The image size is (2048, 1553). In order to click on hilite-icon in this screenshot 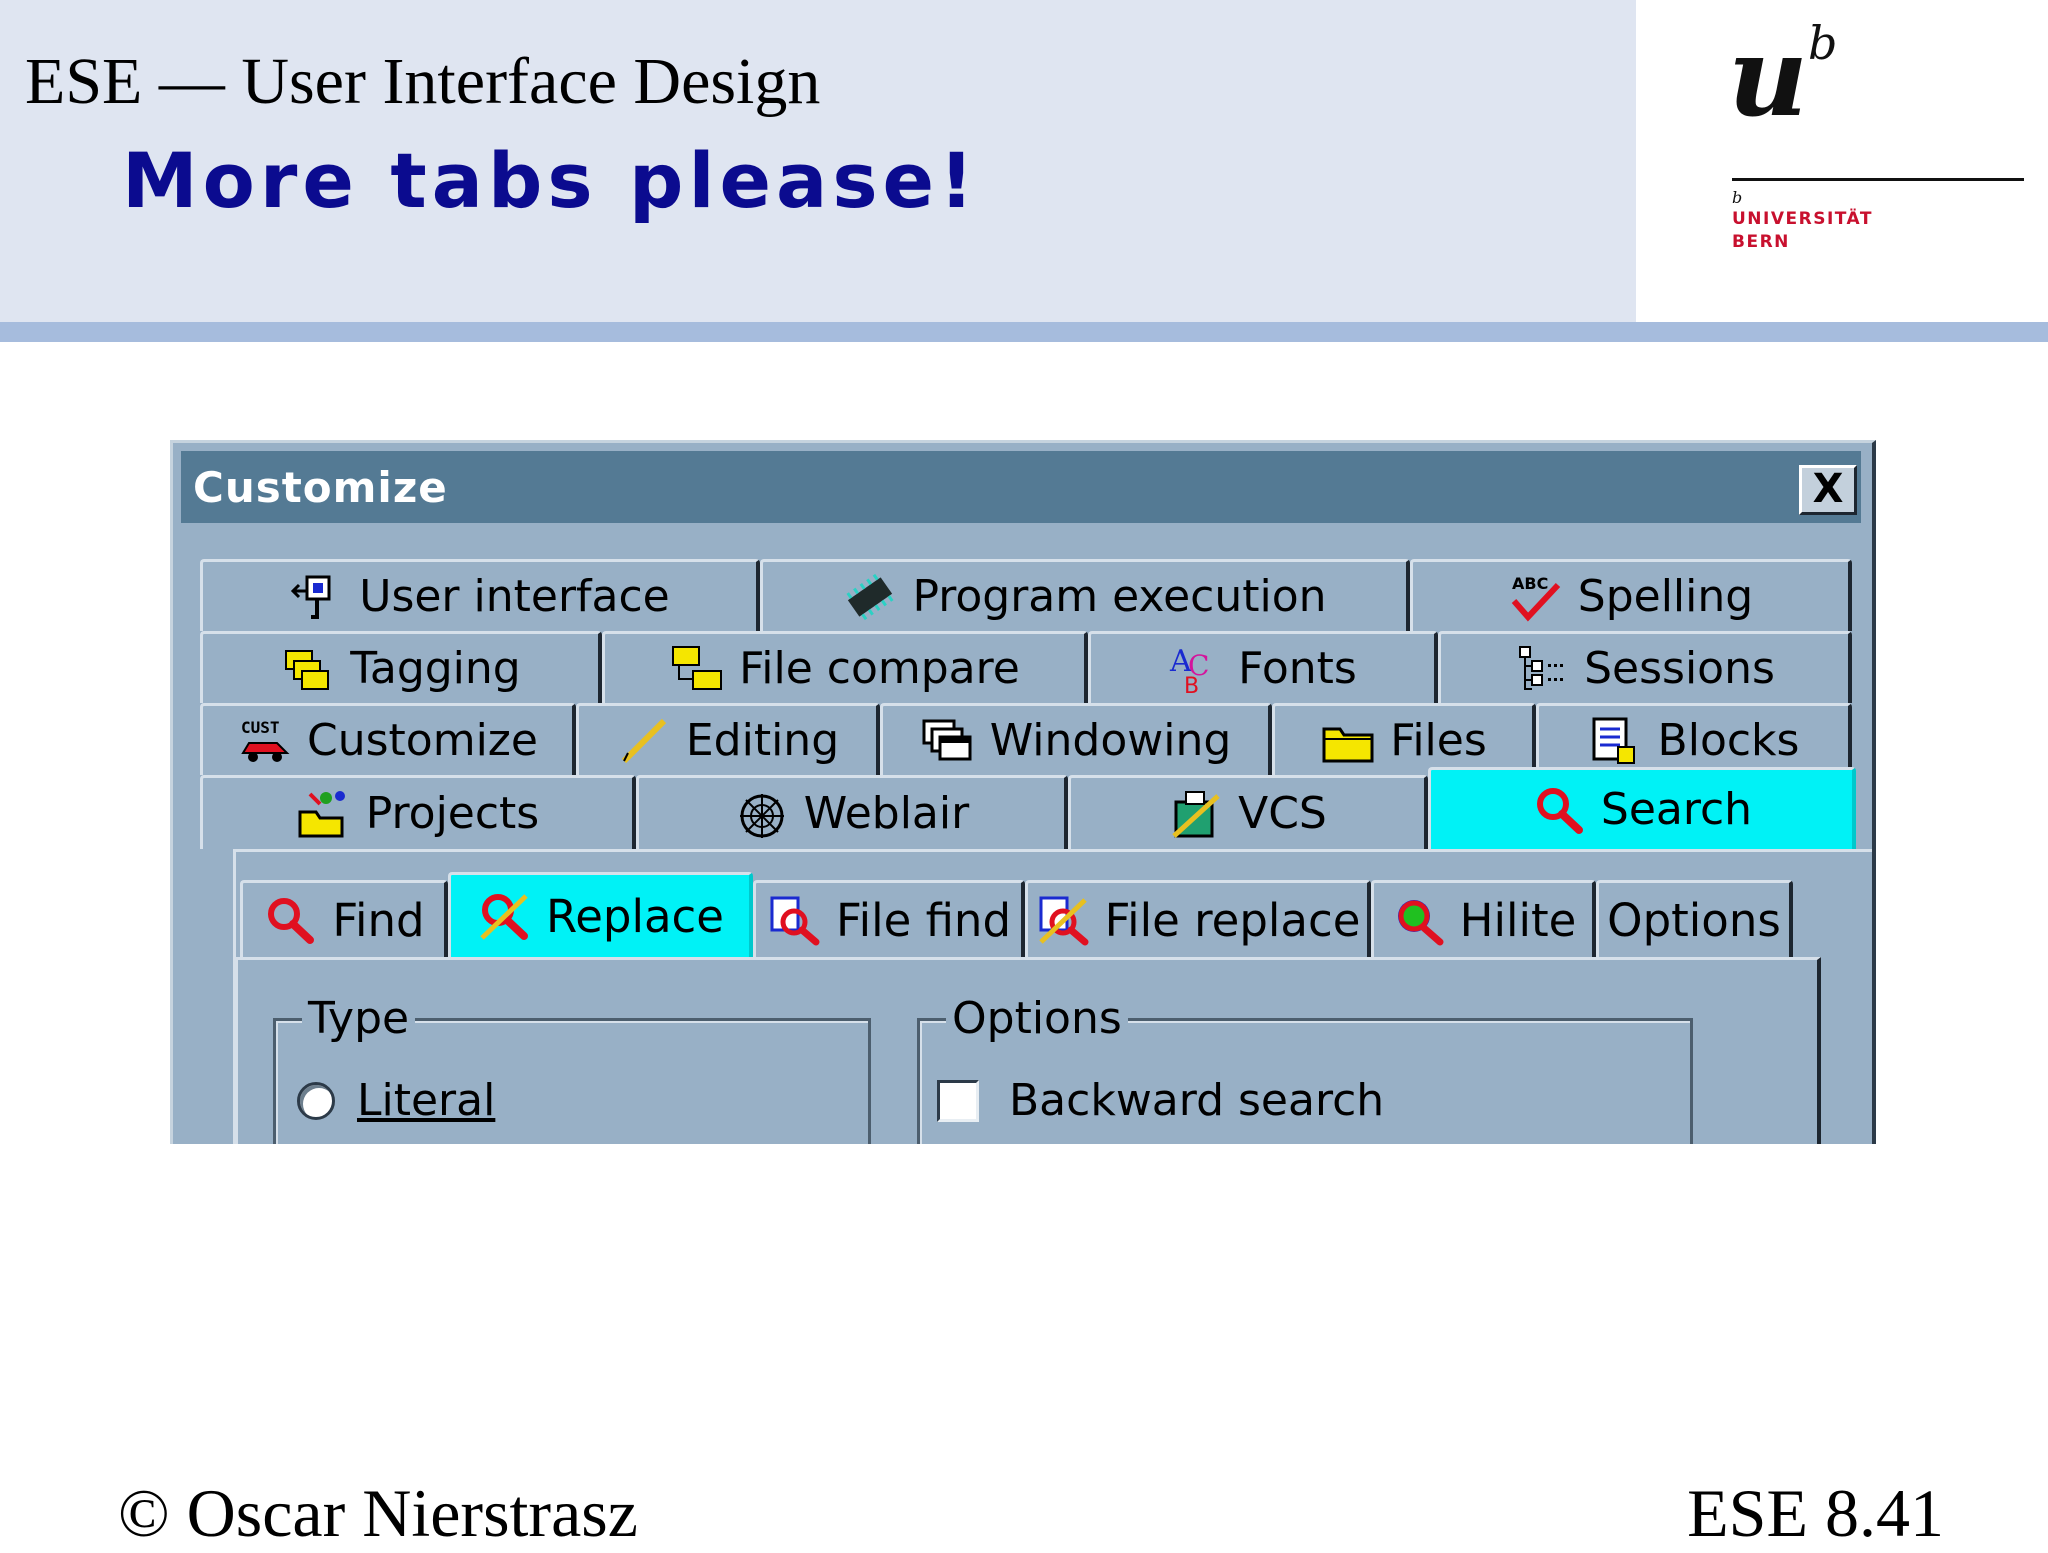, I will do `click(1418, 920)`.